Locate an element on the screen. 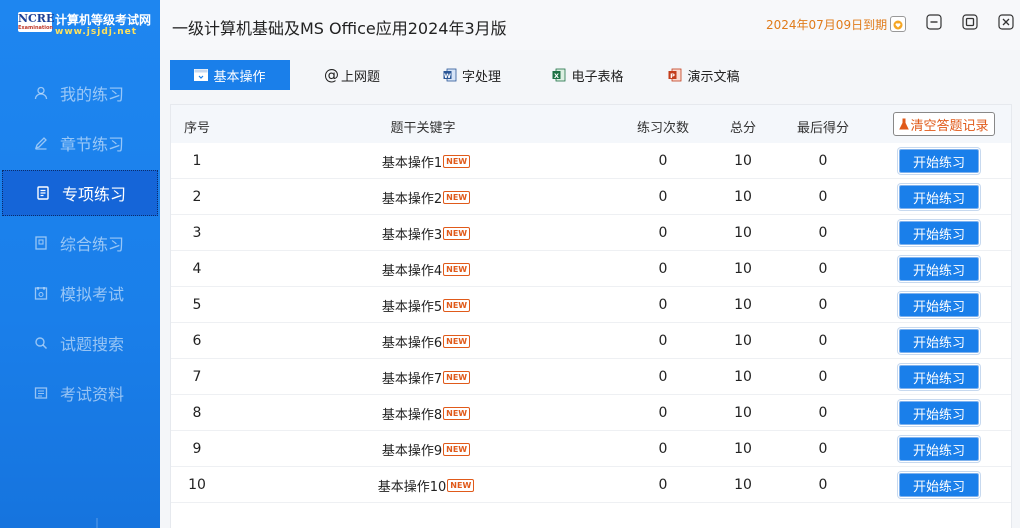  logo-mark-text: NCRE is located at coordinates (36, 18).